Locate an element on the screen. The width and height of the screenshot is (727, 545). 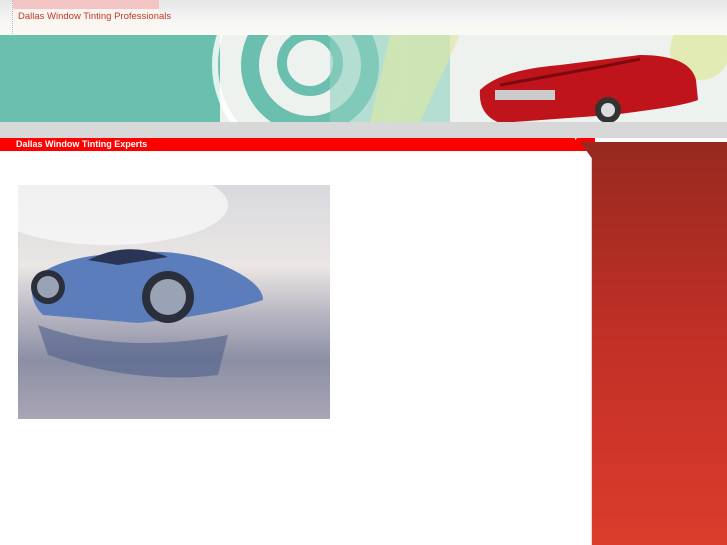
right-sidebar-panel is located at coordinates (653, 343).